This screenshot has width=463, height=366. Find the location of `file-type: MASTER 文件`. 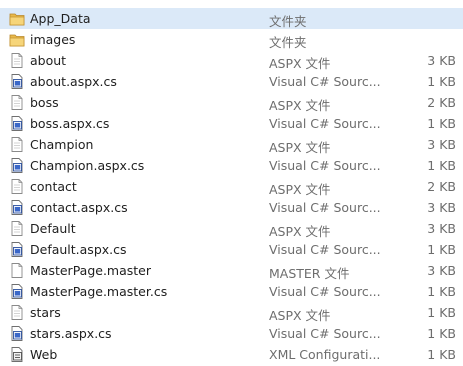

file-type: MASTER 文件 is located at coordinates (309, 273).